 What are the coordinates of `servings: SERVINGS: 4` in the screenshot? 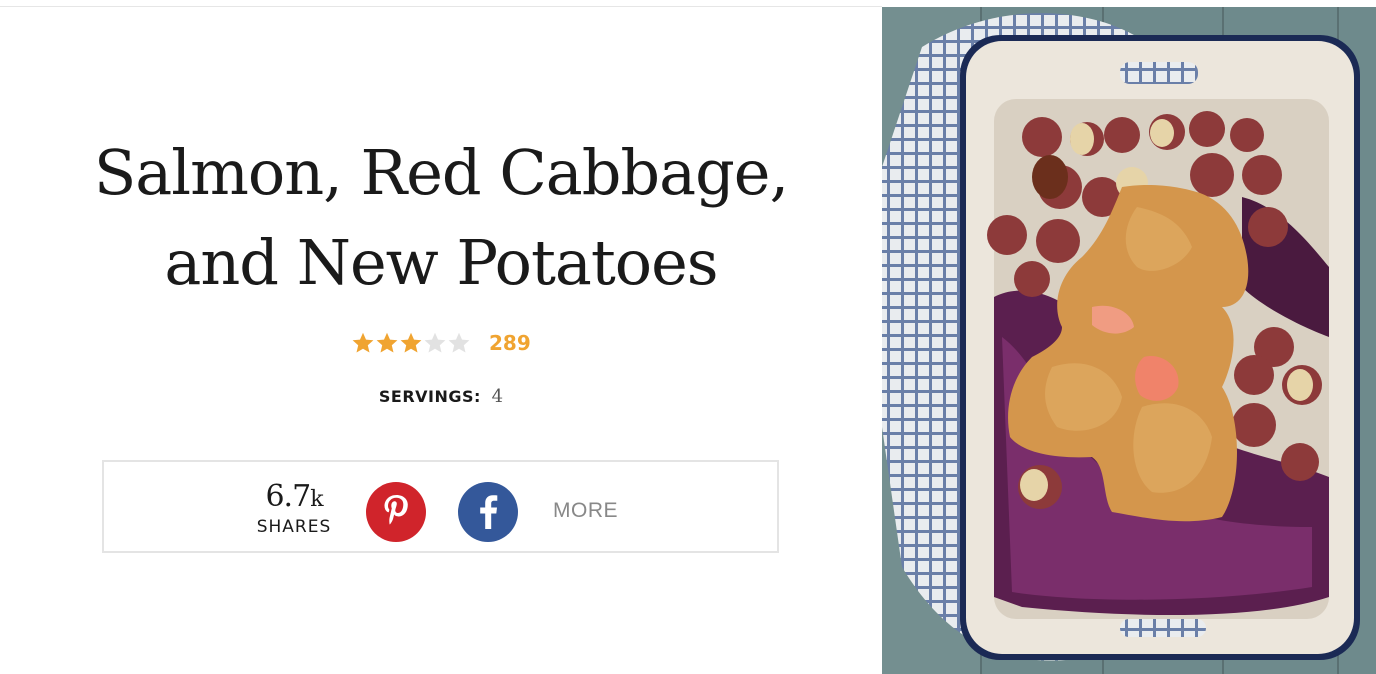 It's located at (441, 396).